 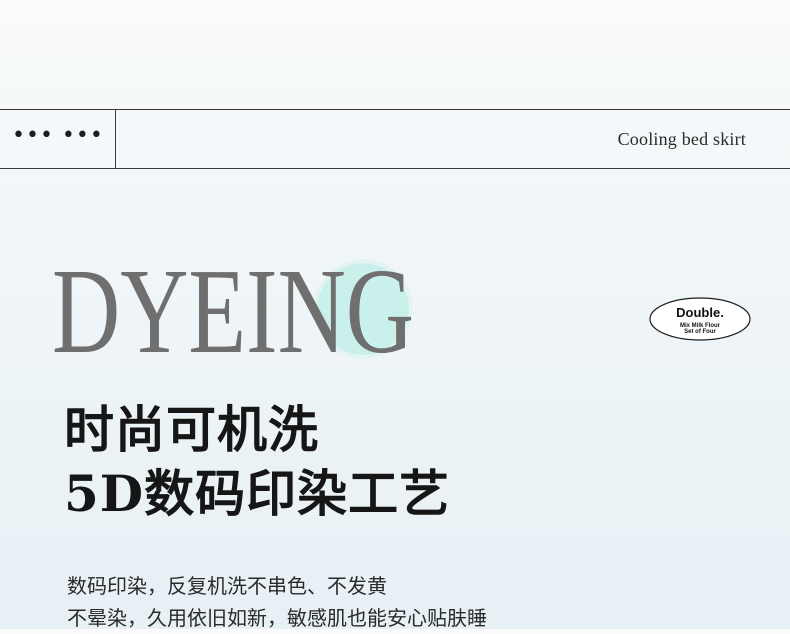 I want to click on badge-title: Double., so click(x=700, y=312).